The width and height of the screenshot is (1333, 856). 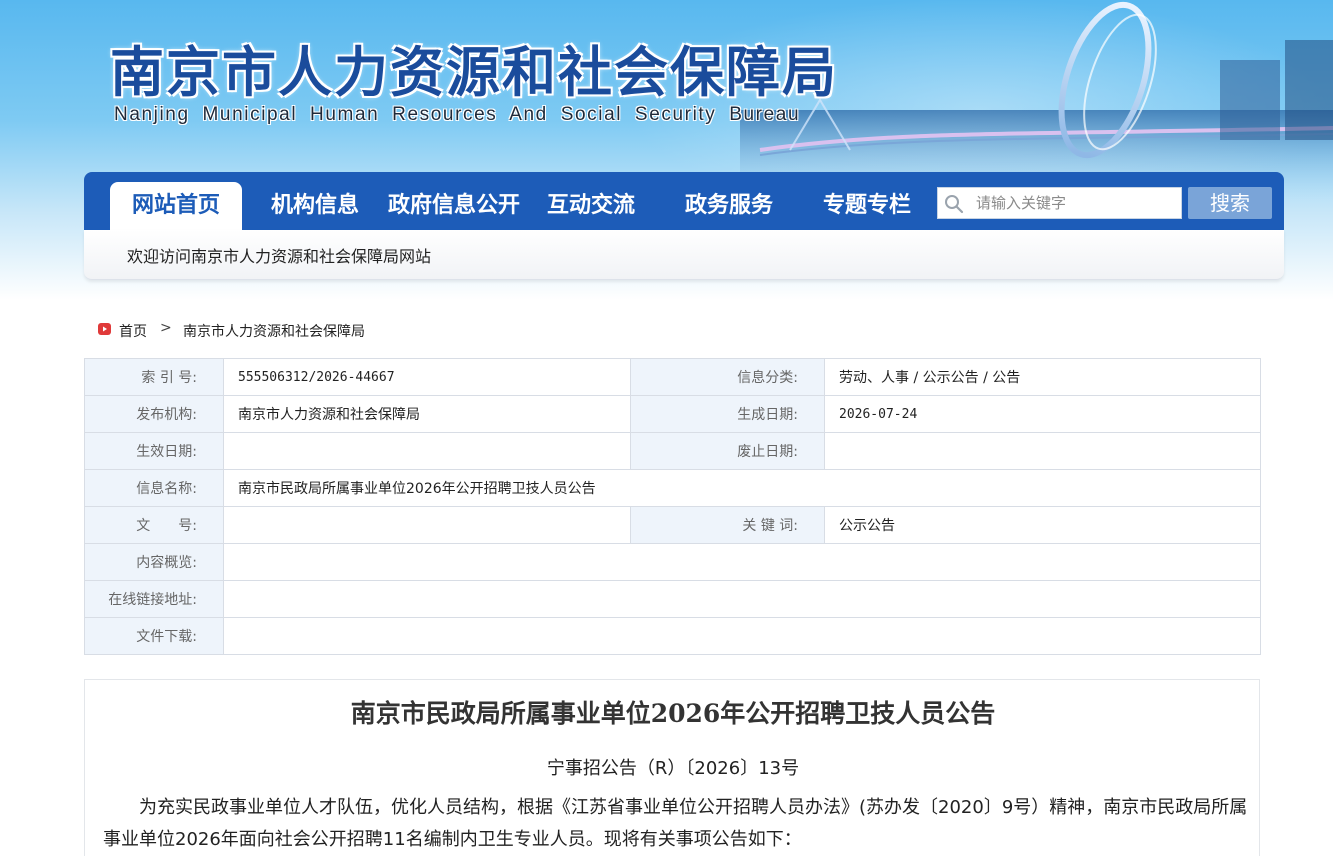 I want to click on category-label: 信息分类:, so click(x=727, y=377).